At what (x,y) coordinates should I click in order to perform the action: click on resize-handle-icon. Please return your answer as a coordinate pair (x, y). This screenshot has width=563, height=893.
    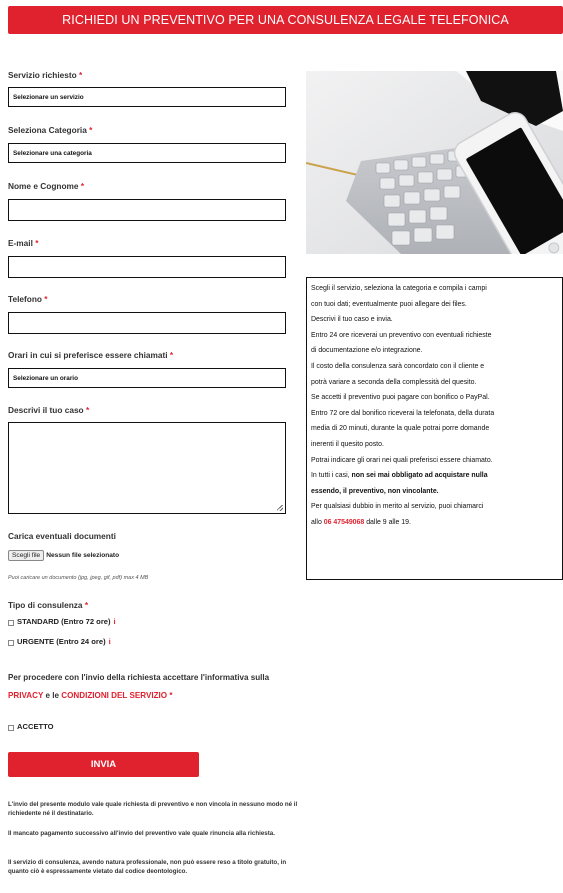
    Looking at the image, I should click on (280, 508).